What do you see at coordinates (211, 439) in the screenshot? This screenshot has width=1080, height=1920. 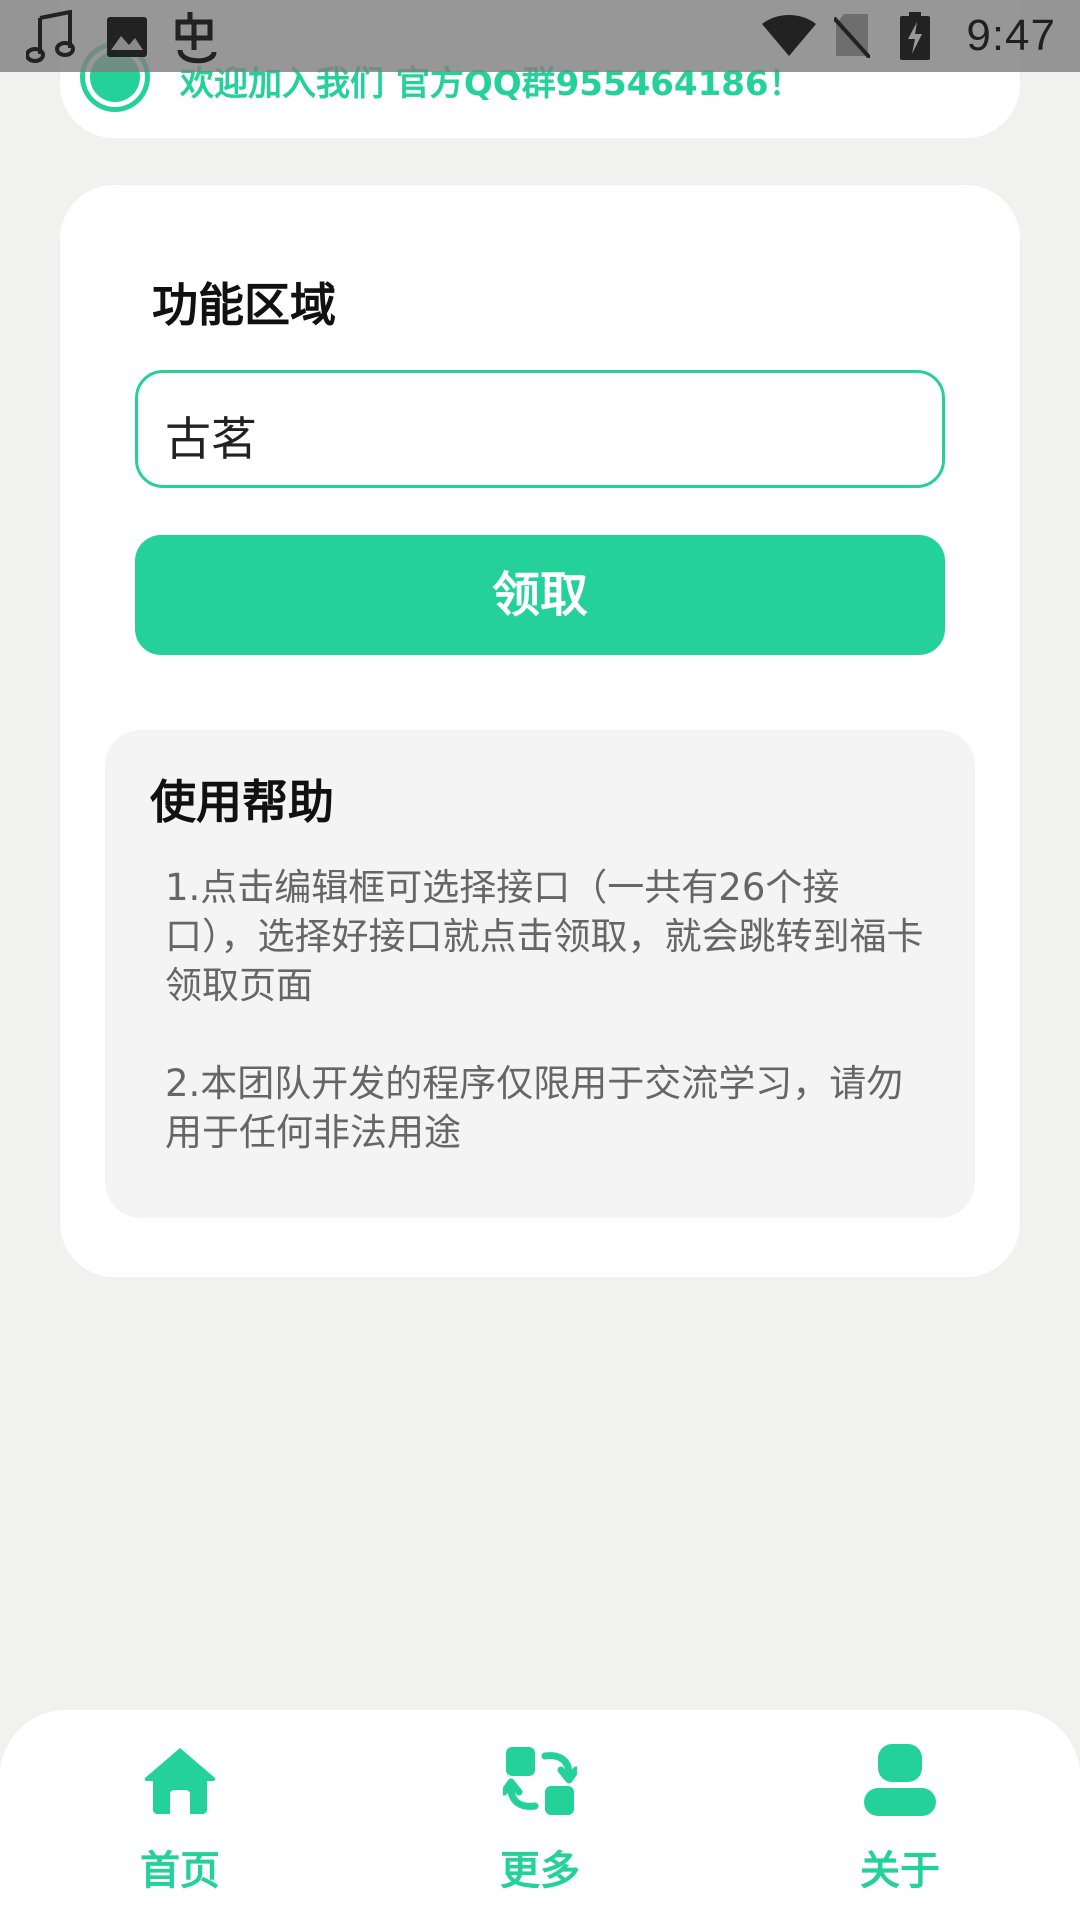 I see `api-input-value: 古茗` at bounding box center [211, 439].